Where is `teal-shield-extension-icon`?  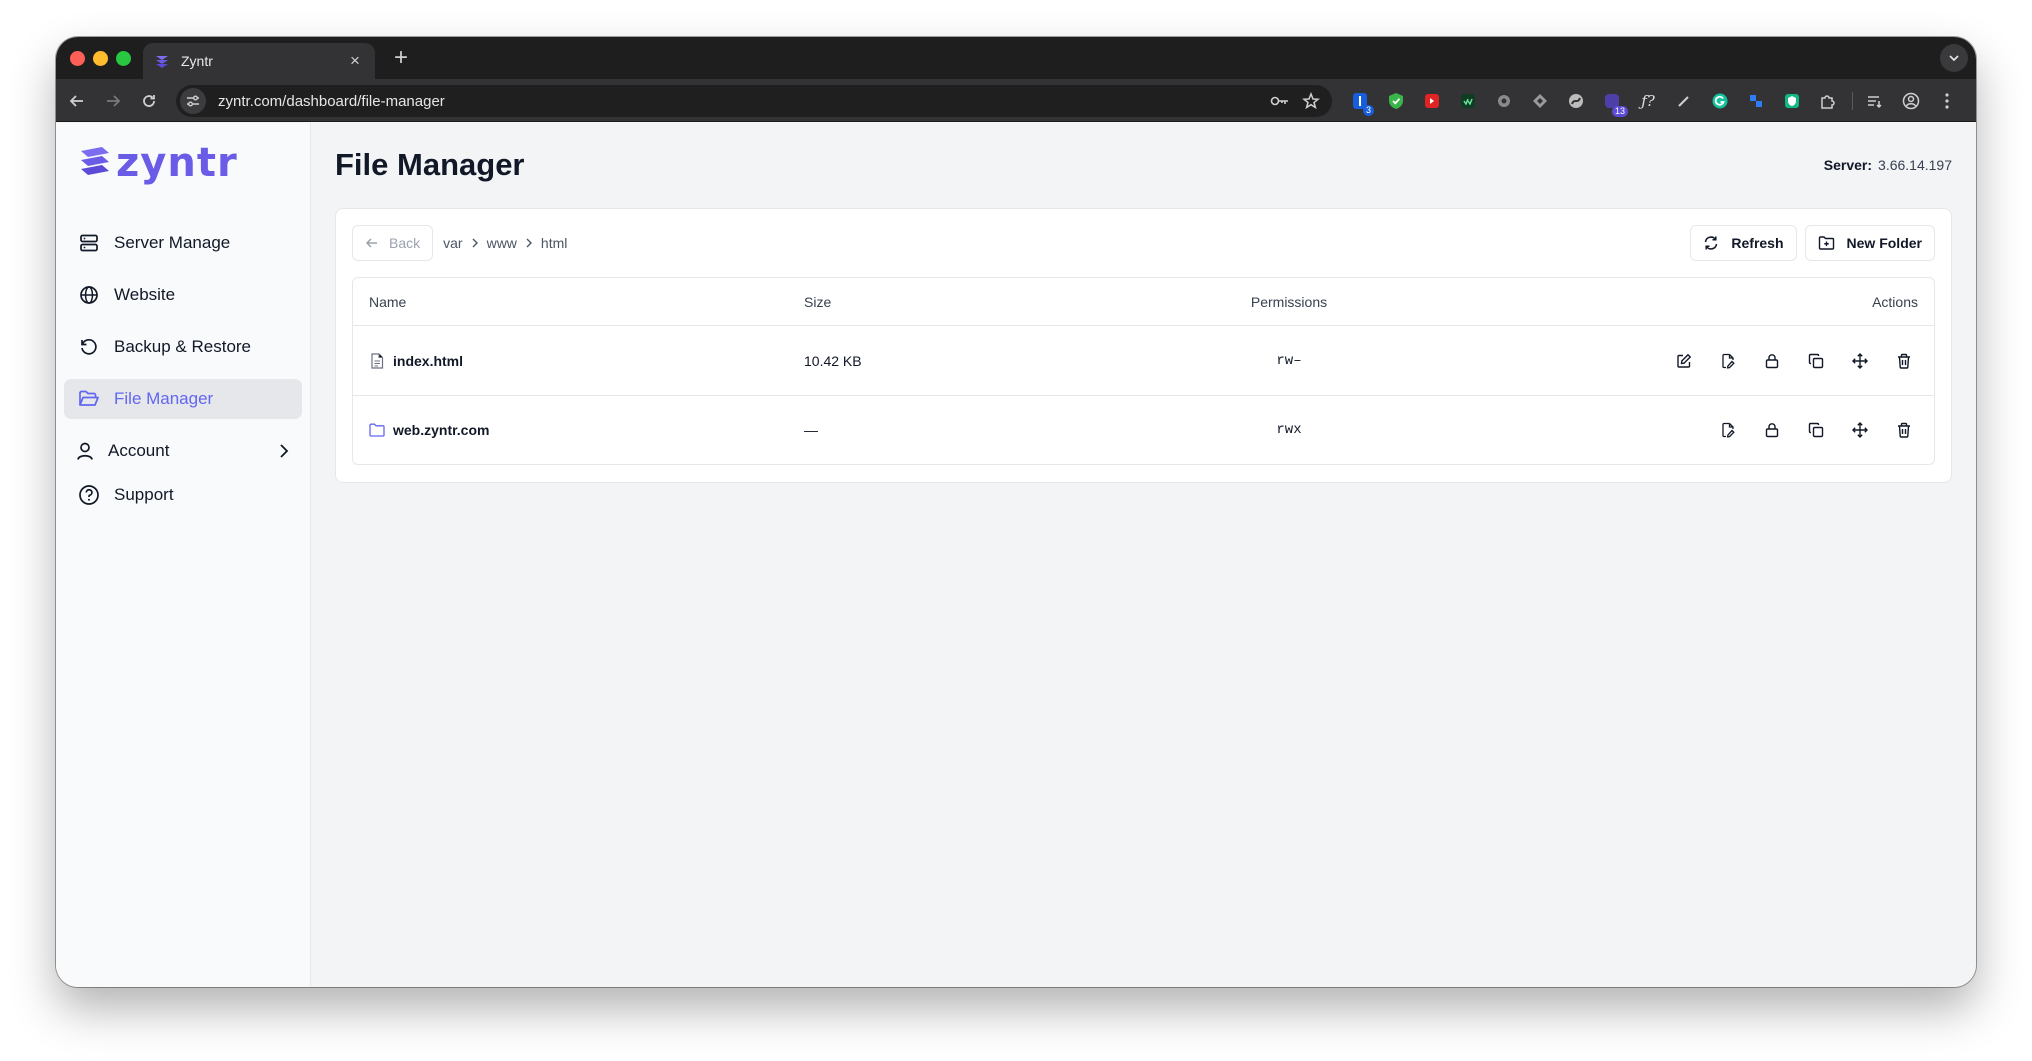
teal-shield-extension-icon is located at coordinates (1792, 101).